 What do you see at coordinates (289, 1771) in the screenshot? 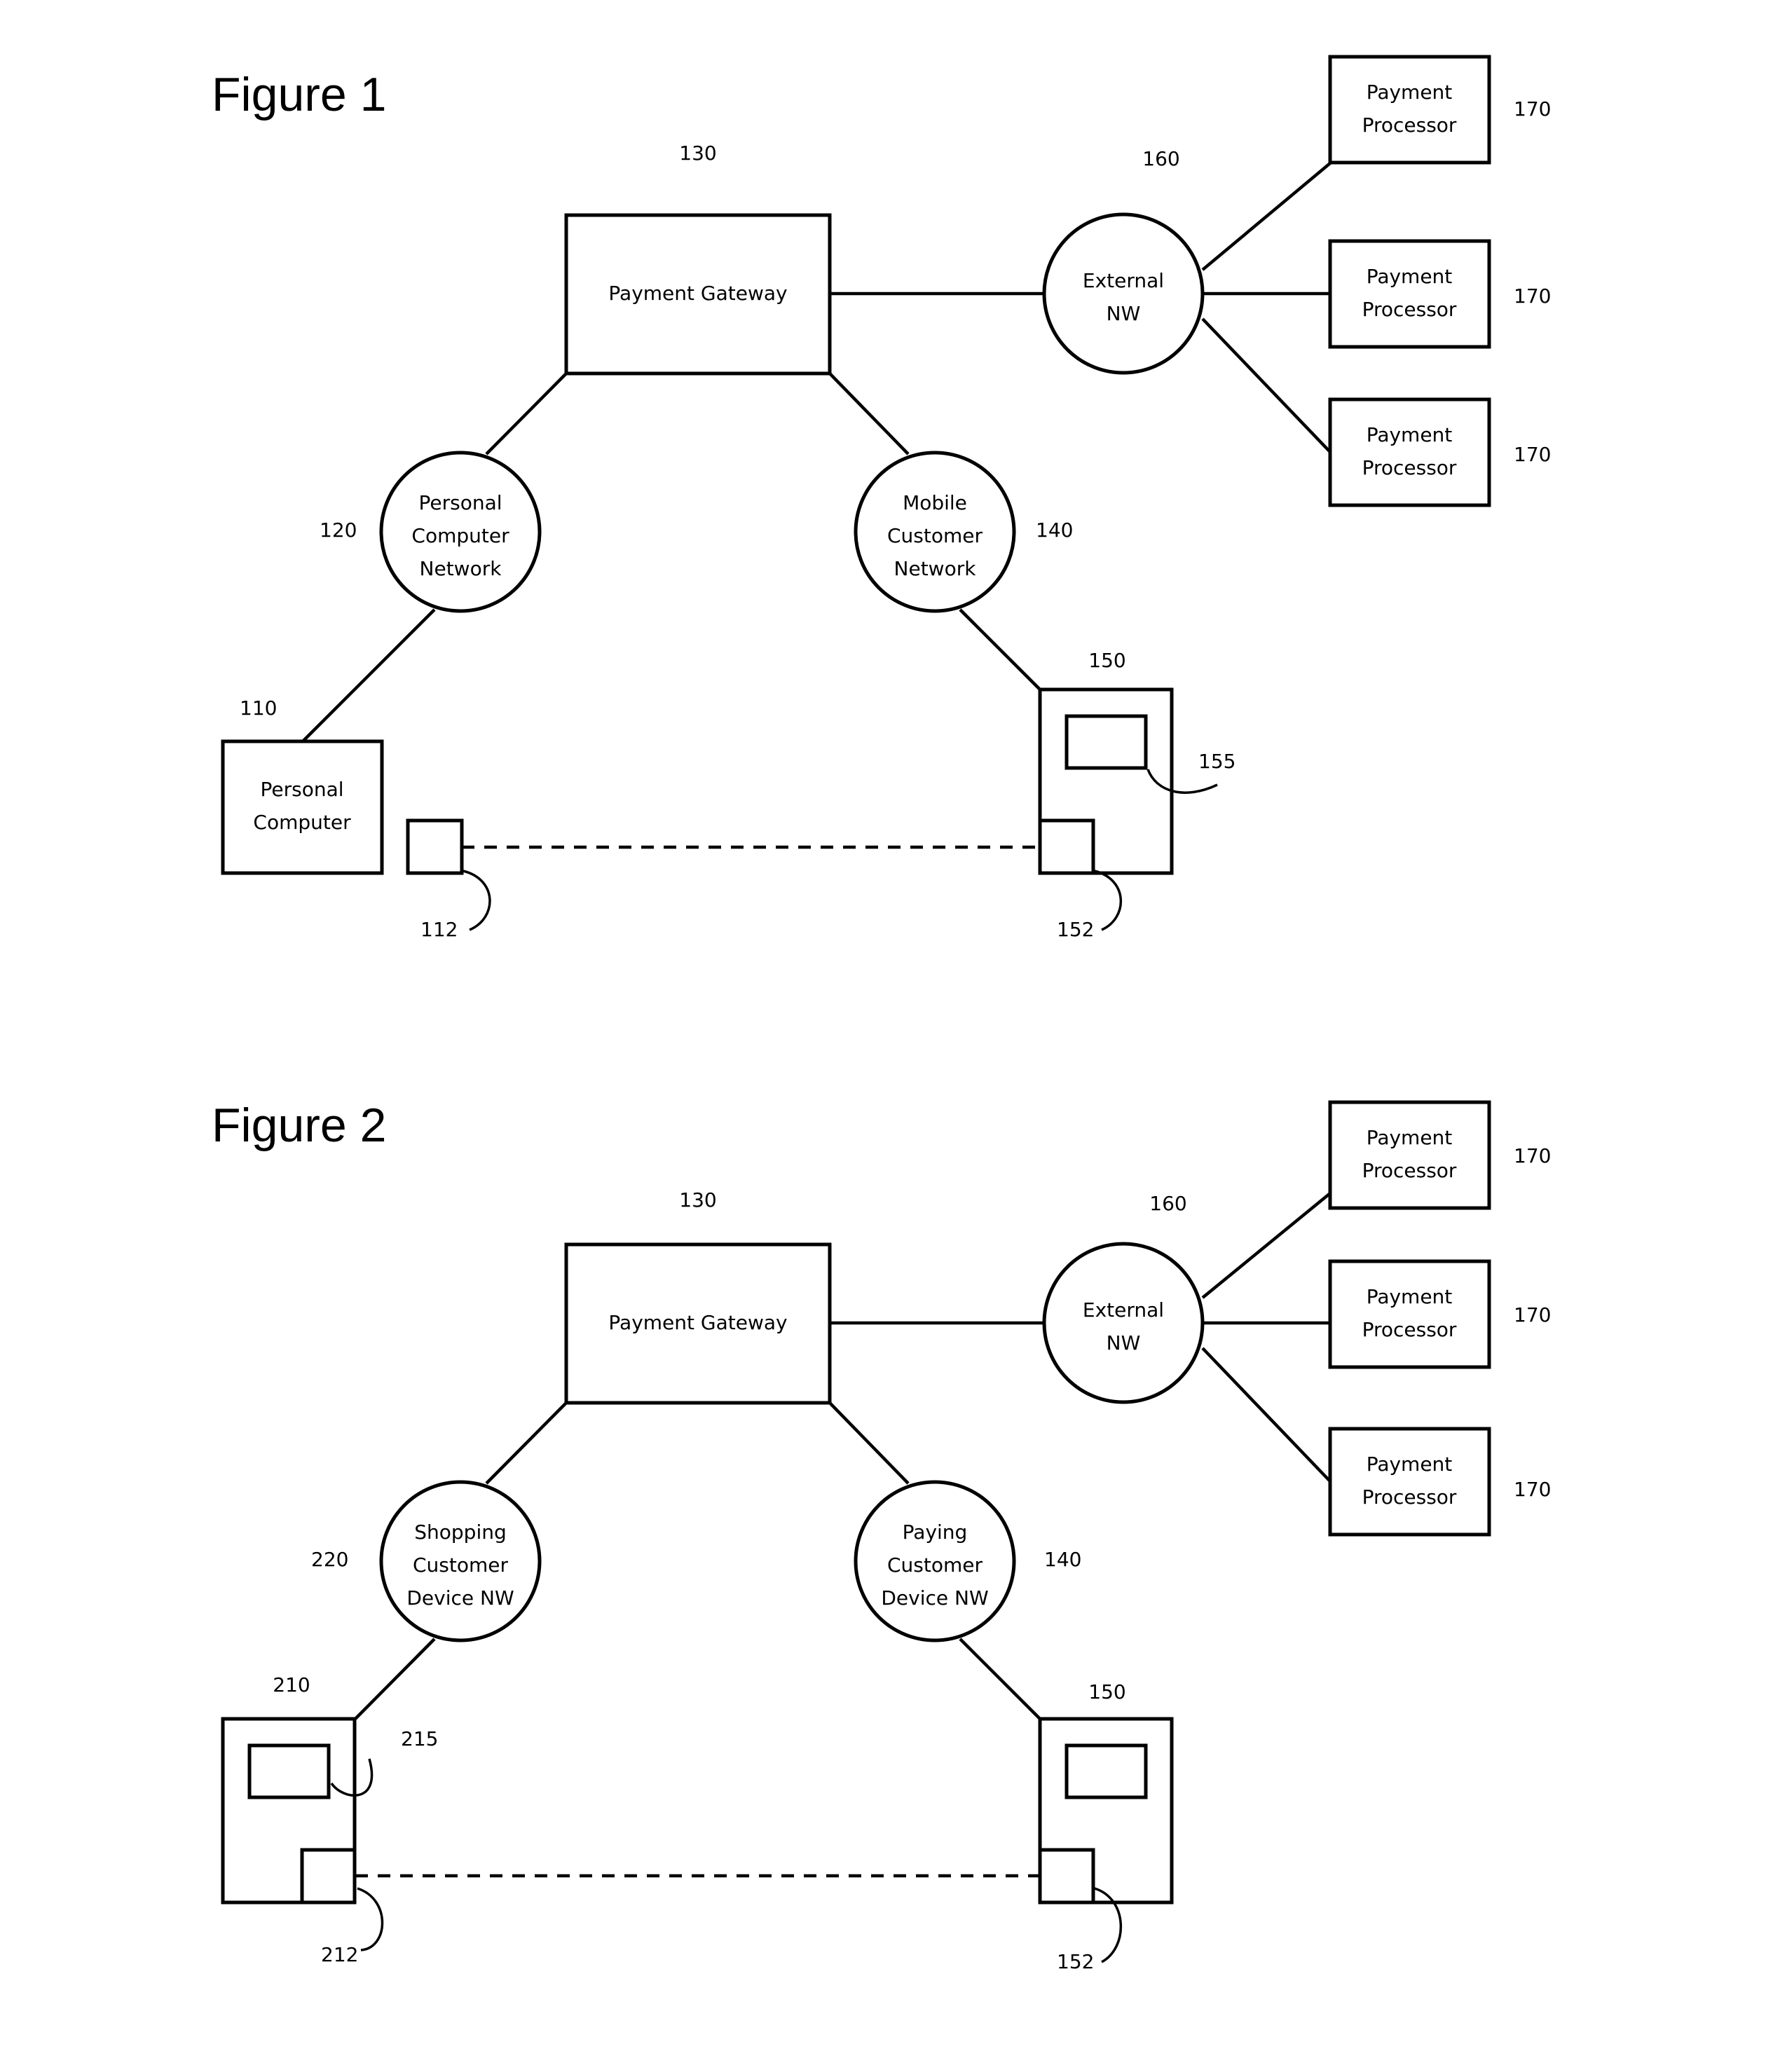
I see `shopping-device-screen` at bounding box center [289, 1771].